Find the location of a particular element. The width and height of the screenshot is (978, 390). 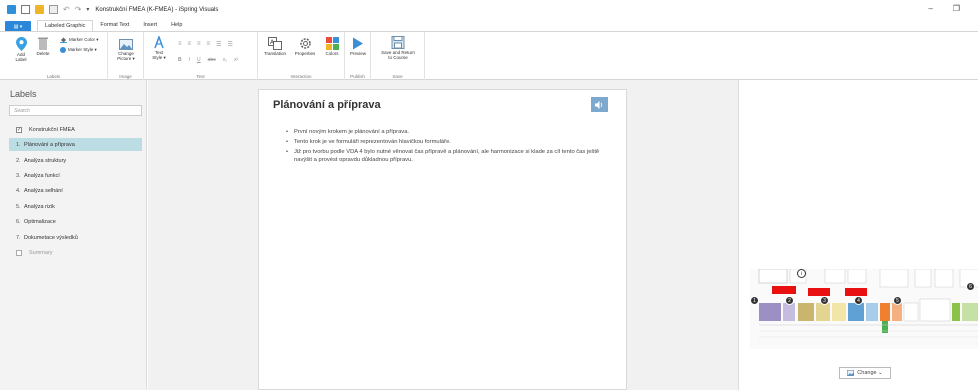

interaction-group-label: Interaction is located at coordinates (301, 76).